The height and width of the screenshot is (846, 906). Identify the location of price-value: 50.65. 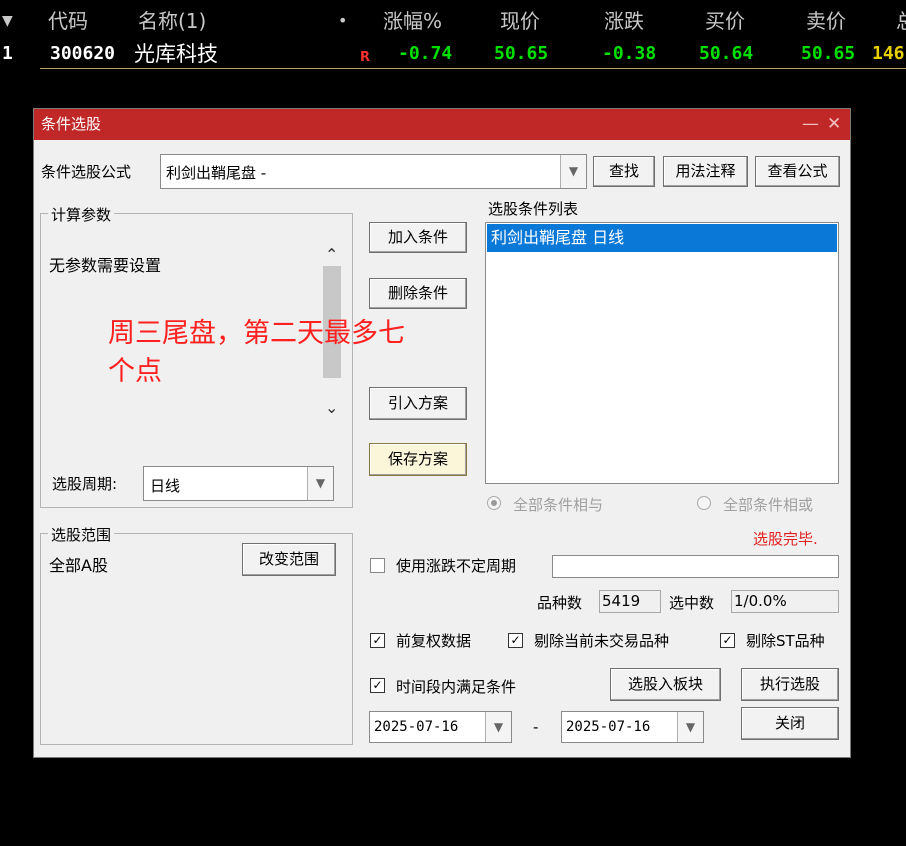
(521, 53).